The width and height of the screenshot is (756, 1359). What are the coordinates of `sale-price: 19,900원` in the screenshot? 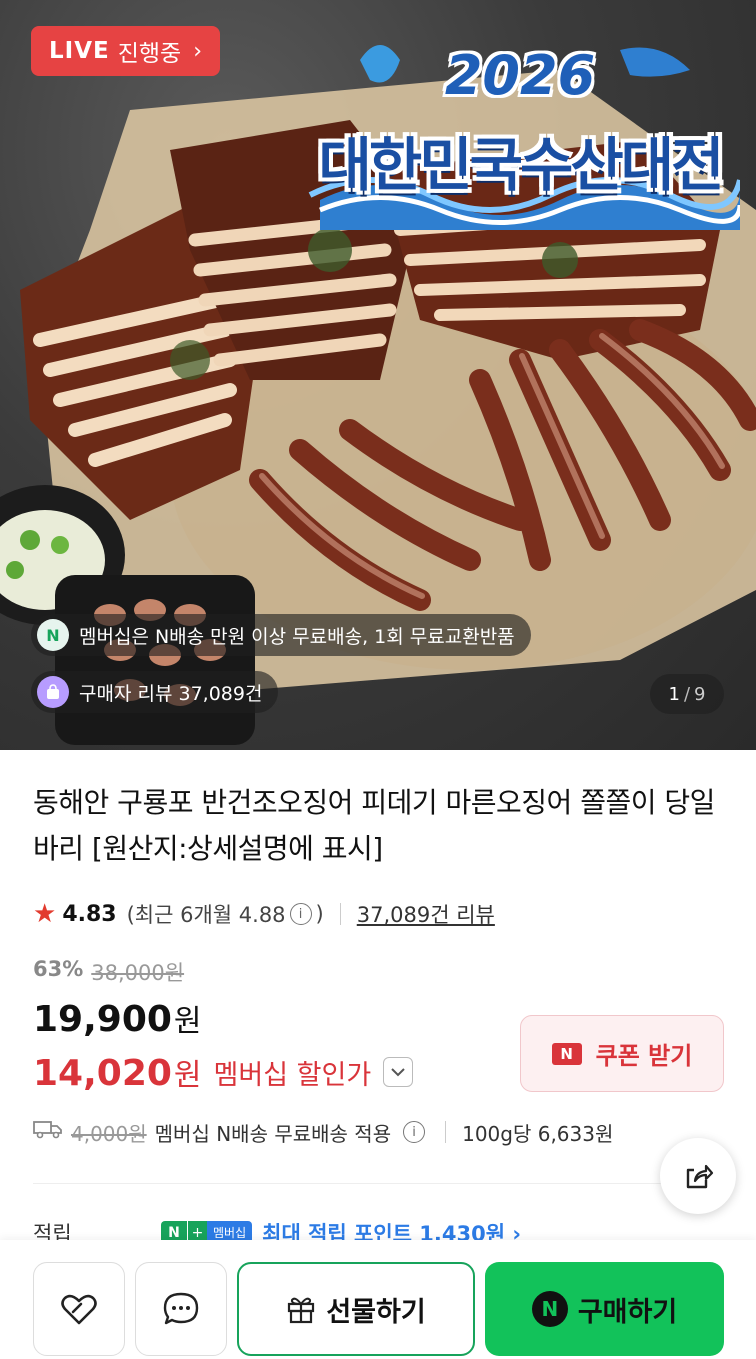 It's located at (117, 1018).